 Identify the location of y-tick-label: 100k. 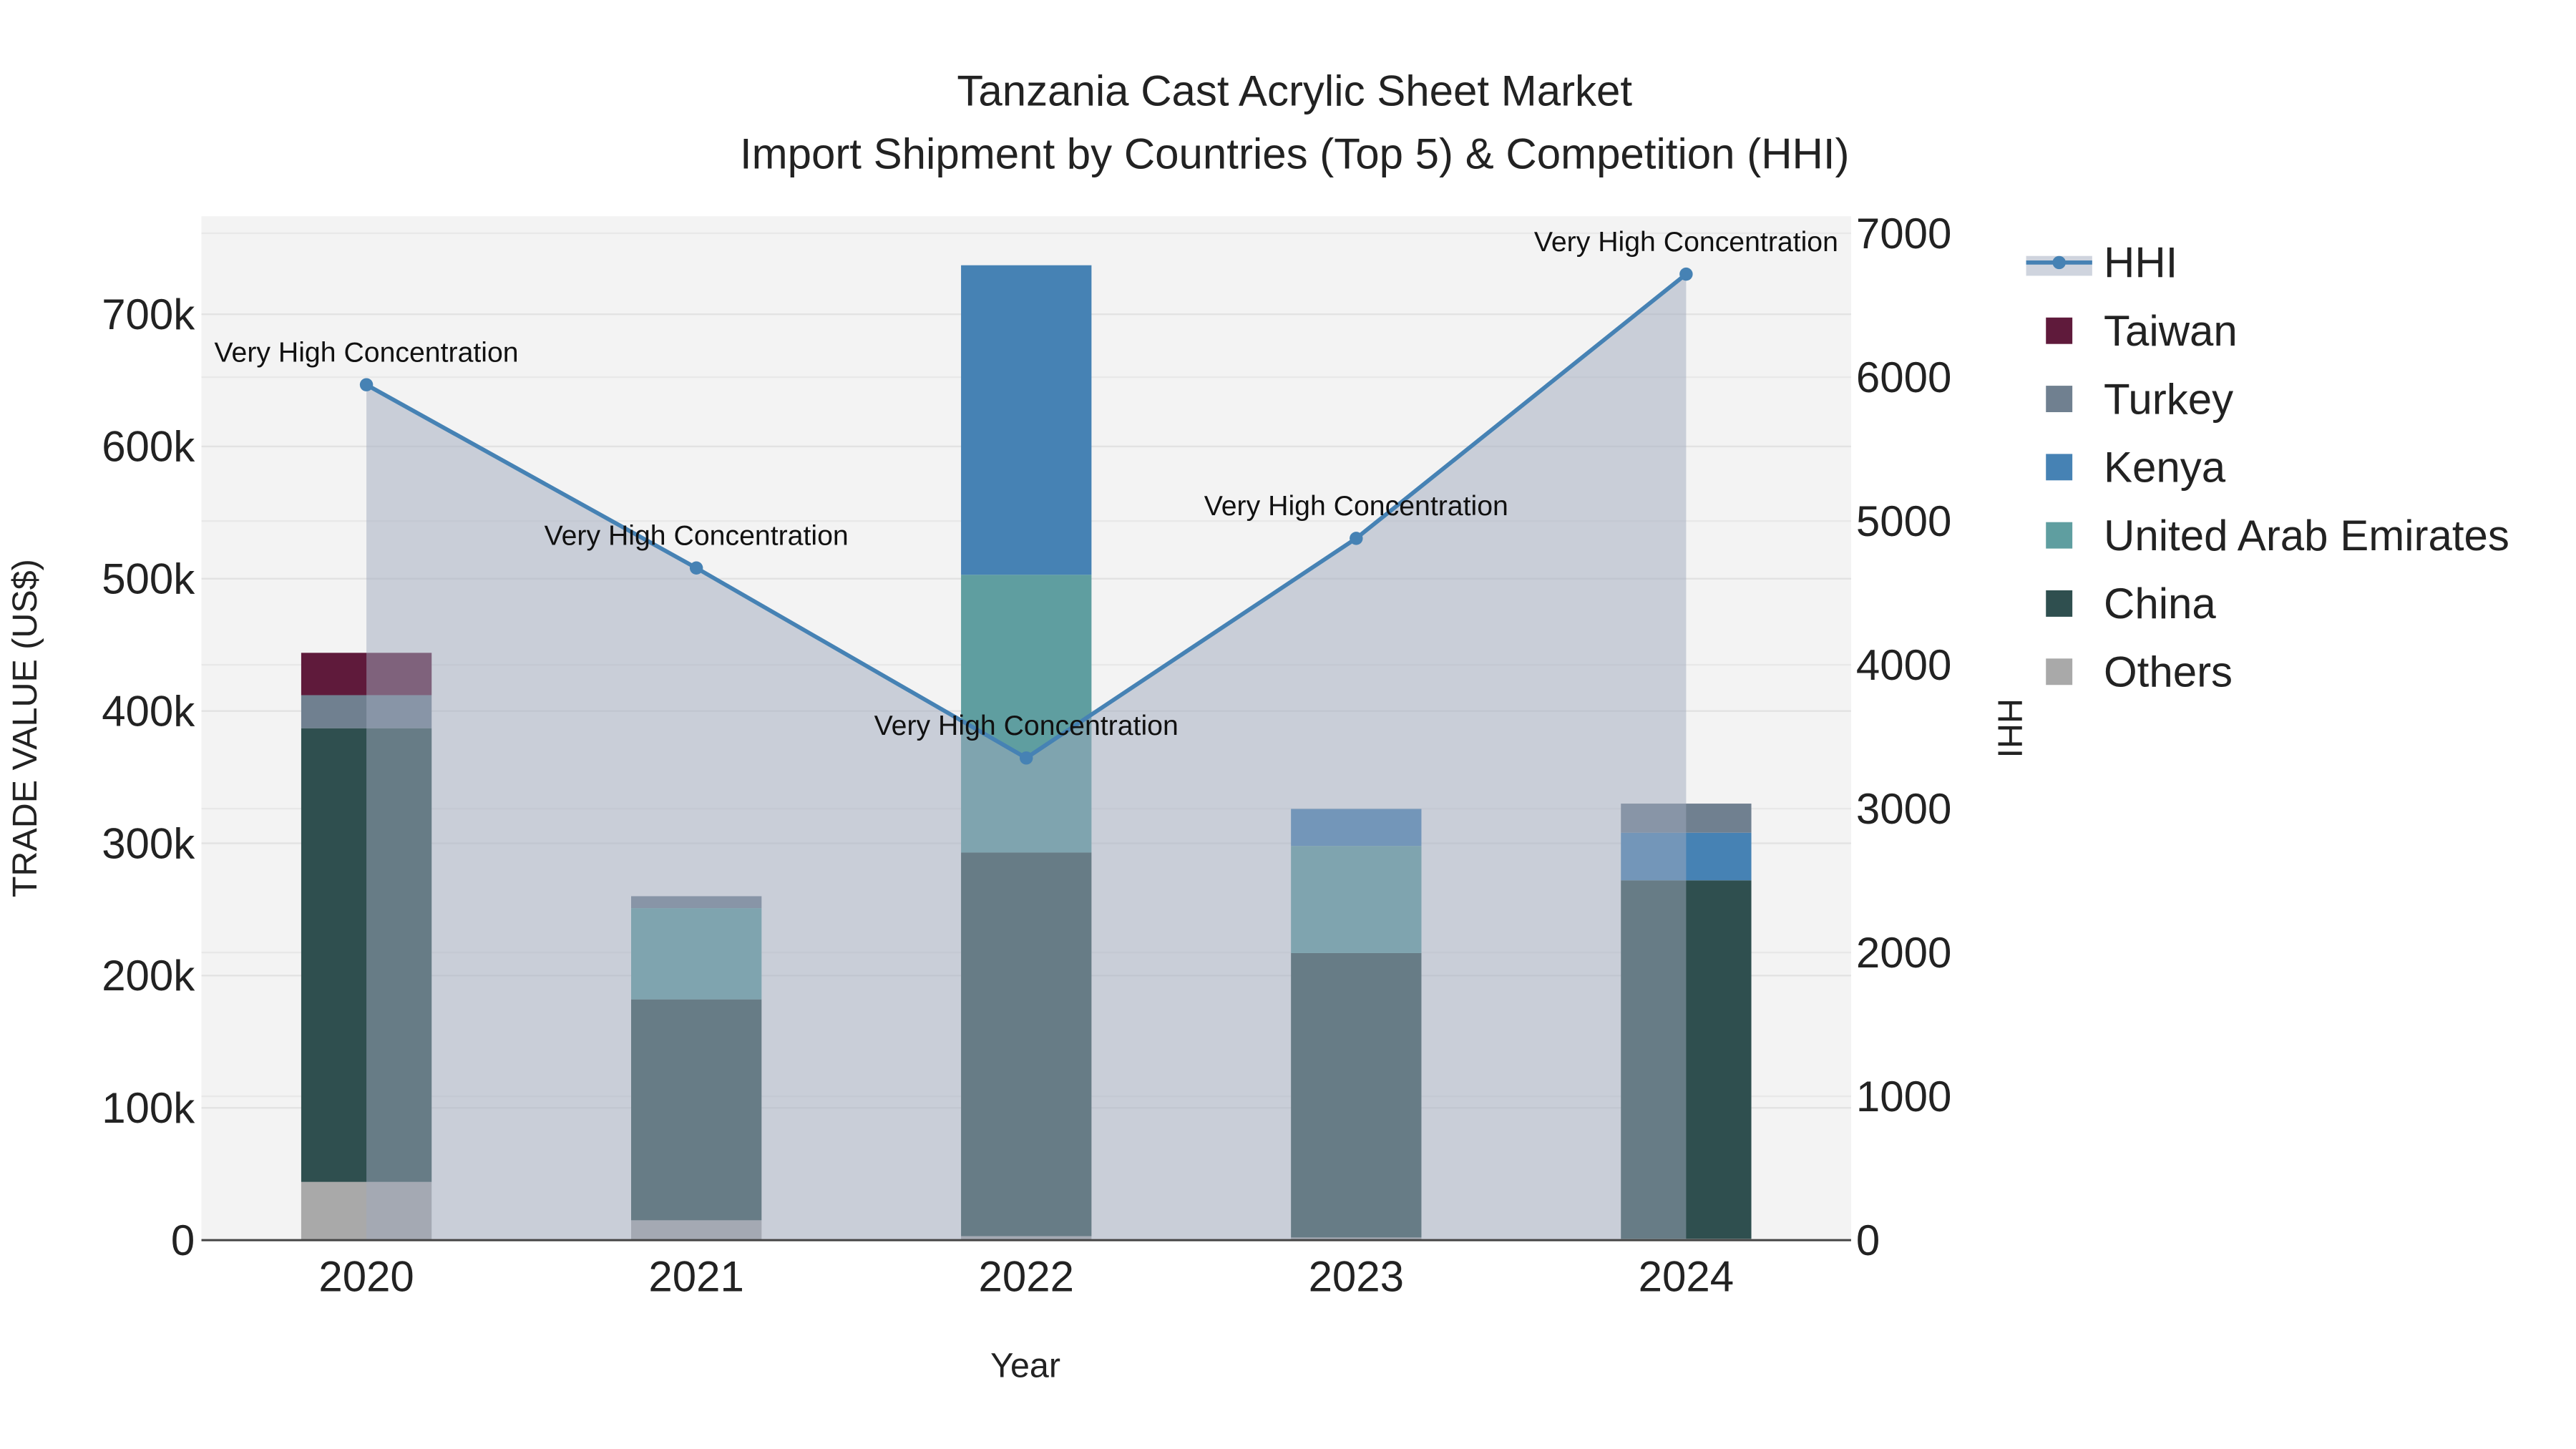
(148, 1108).